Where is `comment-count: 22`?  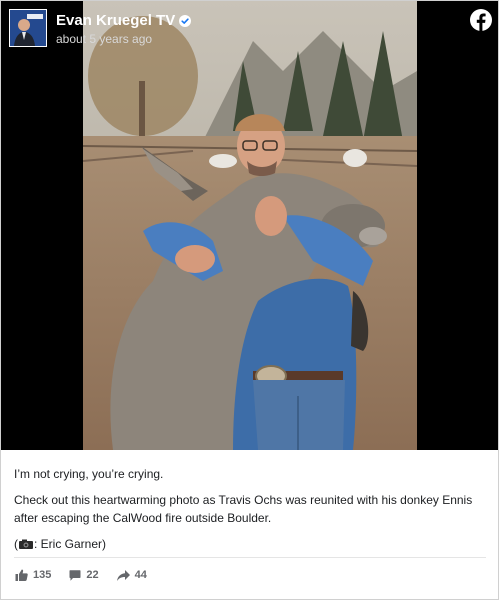 comment-count: 22 is located at coordinates (84, 575).